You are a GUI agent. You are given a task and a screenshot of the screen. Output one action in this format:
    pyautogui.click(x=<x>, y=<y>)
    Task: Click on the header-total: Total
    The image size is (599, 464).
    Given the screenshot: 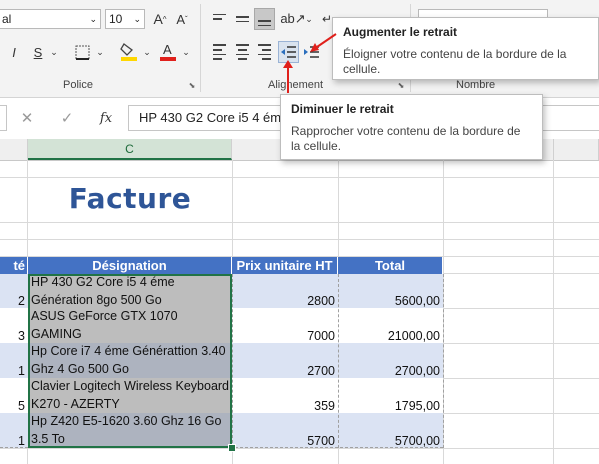 What is the action you would take?
    pyautogui.click(x=390, y=265)
    